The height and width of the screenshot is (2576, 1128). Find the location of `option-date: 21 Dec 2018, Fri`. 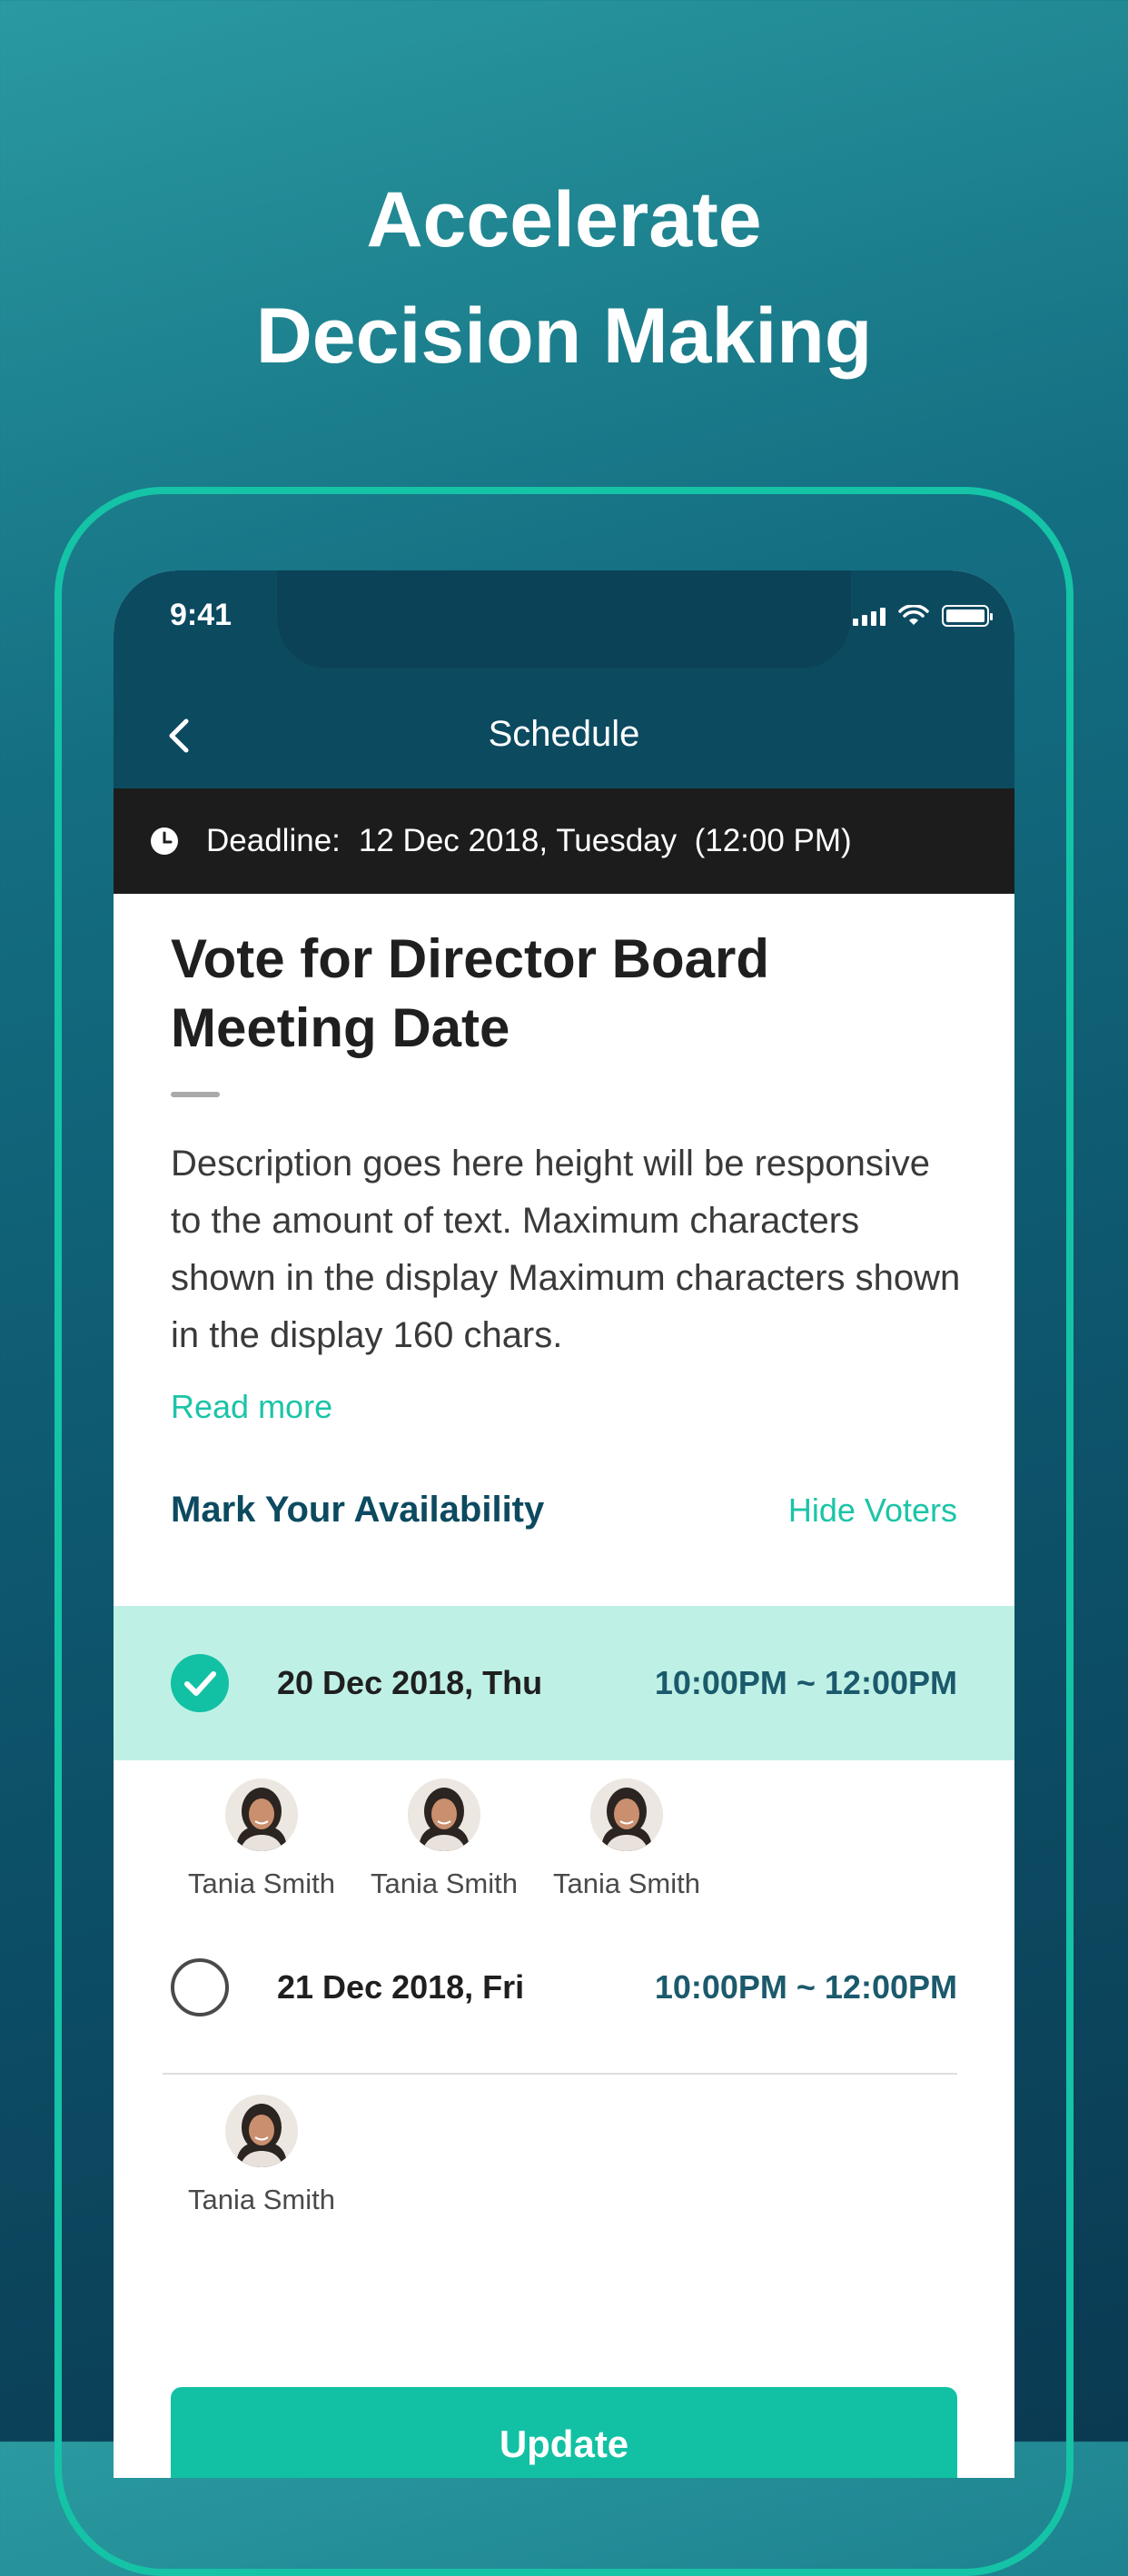

option-date: 21 Dec 2018, Fri is located at coordinates (401, 1987).